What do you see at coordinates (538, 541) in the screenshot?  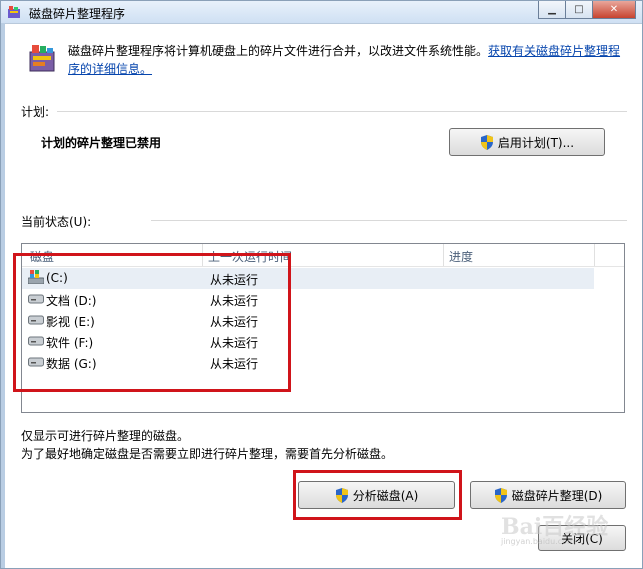 I see `baidu-watermark-url: jingyan.baidu.com` at bounding box center [538, 541].